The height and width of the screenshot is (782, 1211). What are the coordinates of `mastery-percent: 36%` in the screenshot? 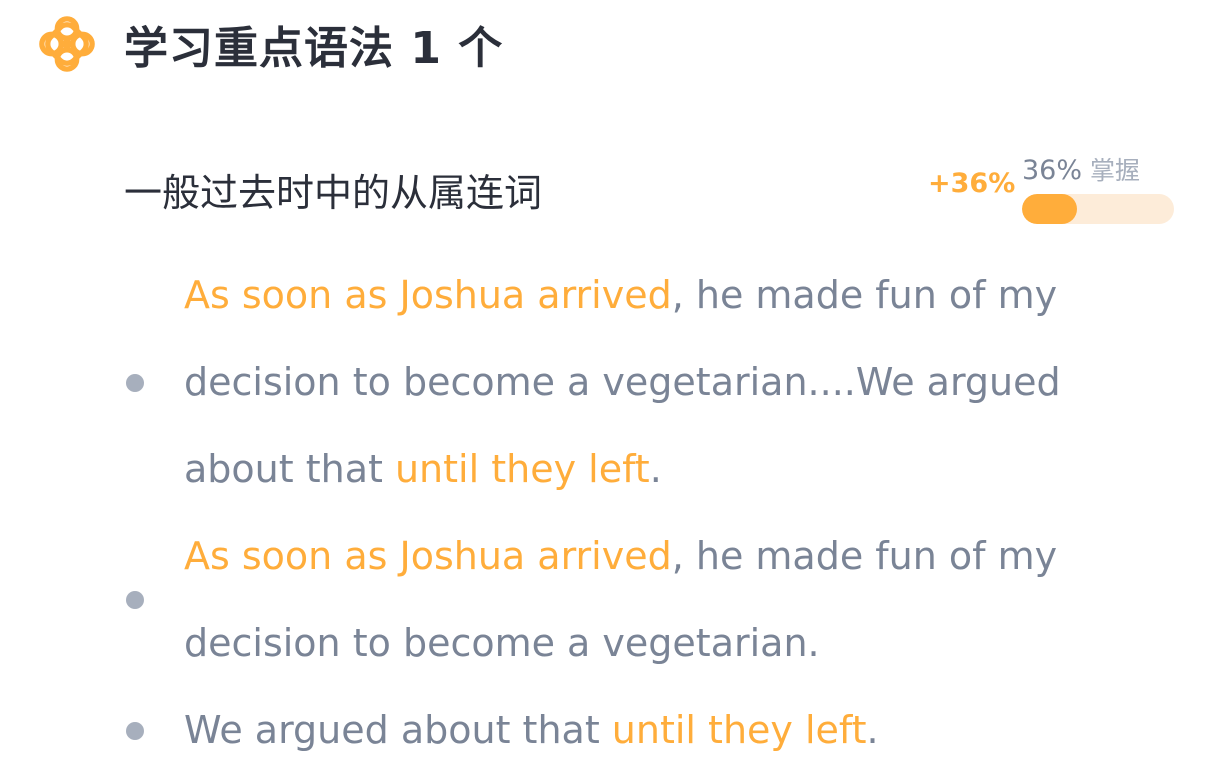 It's located at (1052, 170).